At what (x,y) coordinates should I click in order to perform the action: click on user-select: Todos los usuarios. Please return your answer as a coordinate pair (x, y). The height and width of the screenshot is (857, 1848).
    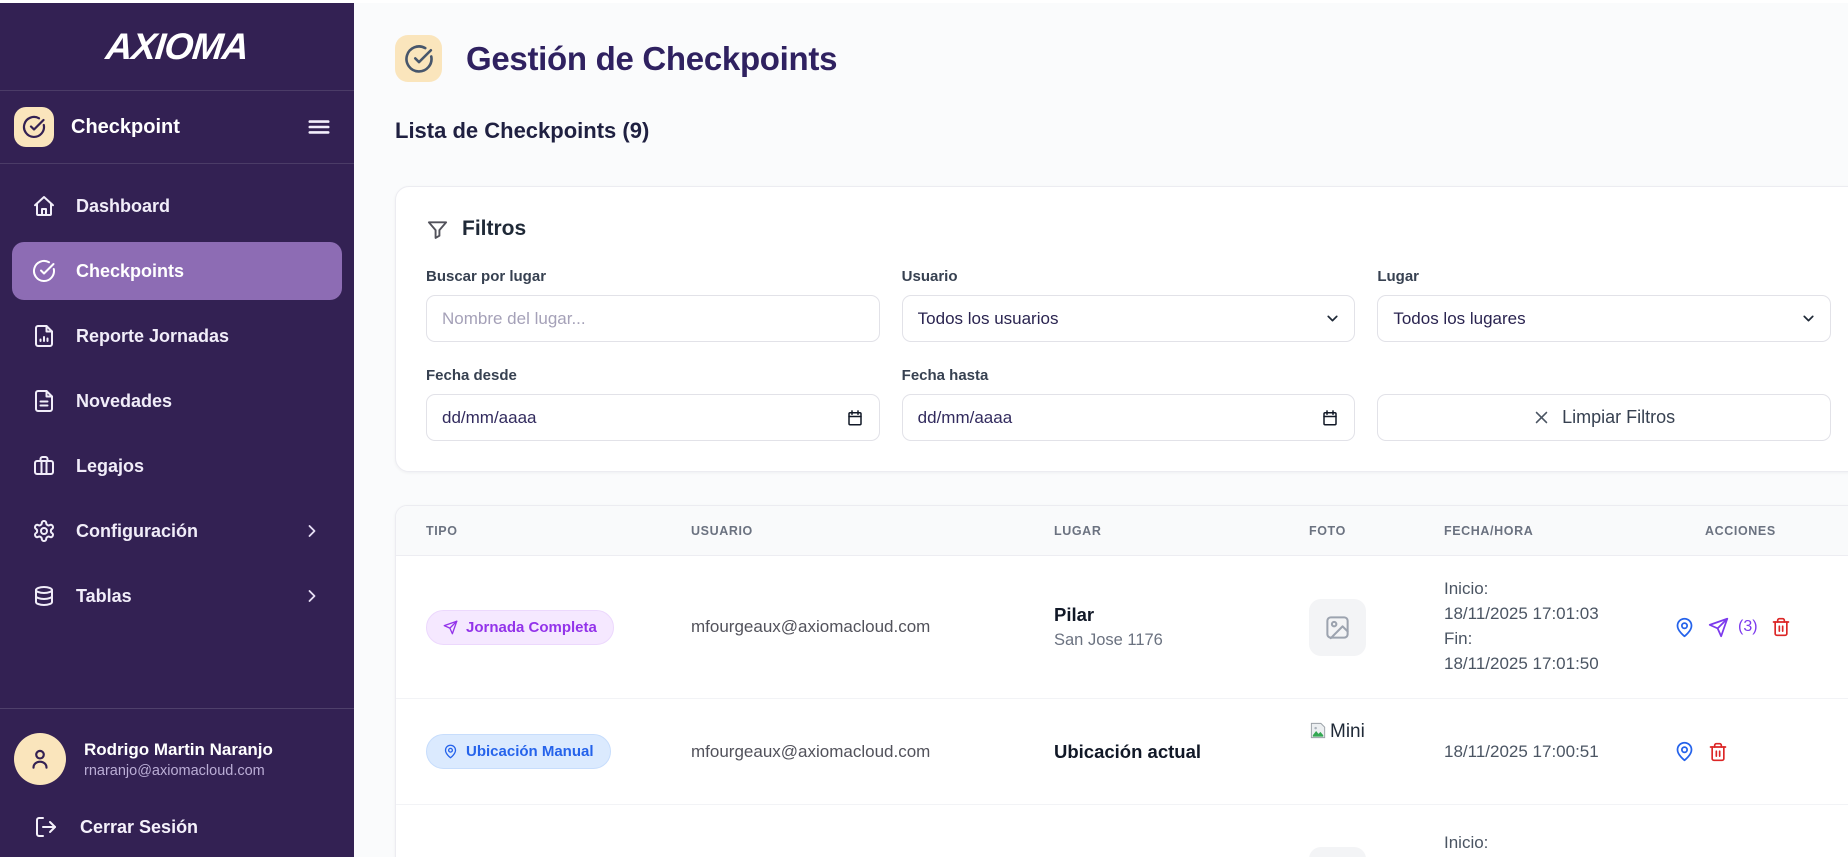
    Looking at the image, I should click on (1128, 318).